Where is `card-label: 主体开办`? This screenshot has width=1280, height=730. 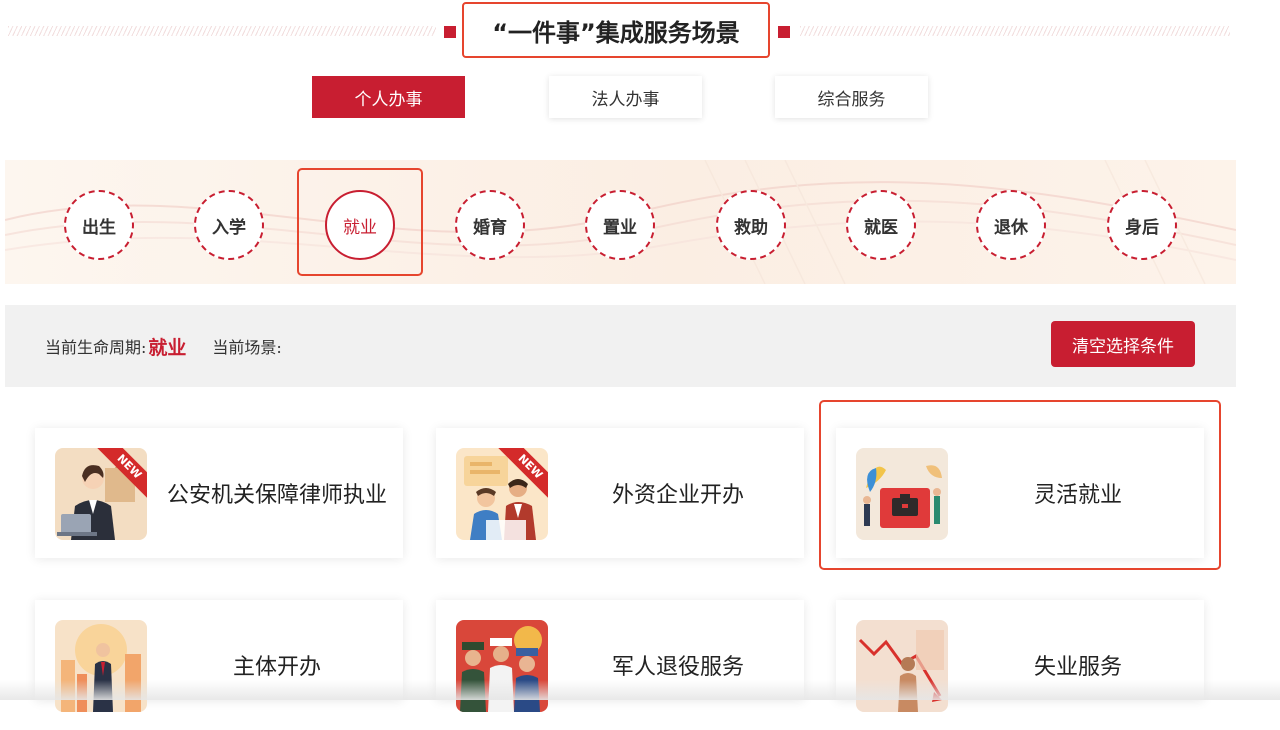 card-label: 主体开办 is located at coordinates (276, 667).